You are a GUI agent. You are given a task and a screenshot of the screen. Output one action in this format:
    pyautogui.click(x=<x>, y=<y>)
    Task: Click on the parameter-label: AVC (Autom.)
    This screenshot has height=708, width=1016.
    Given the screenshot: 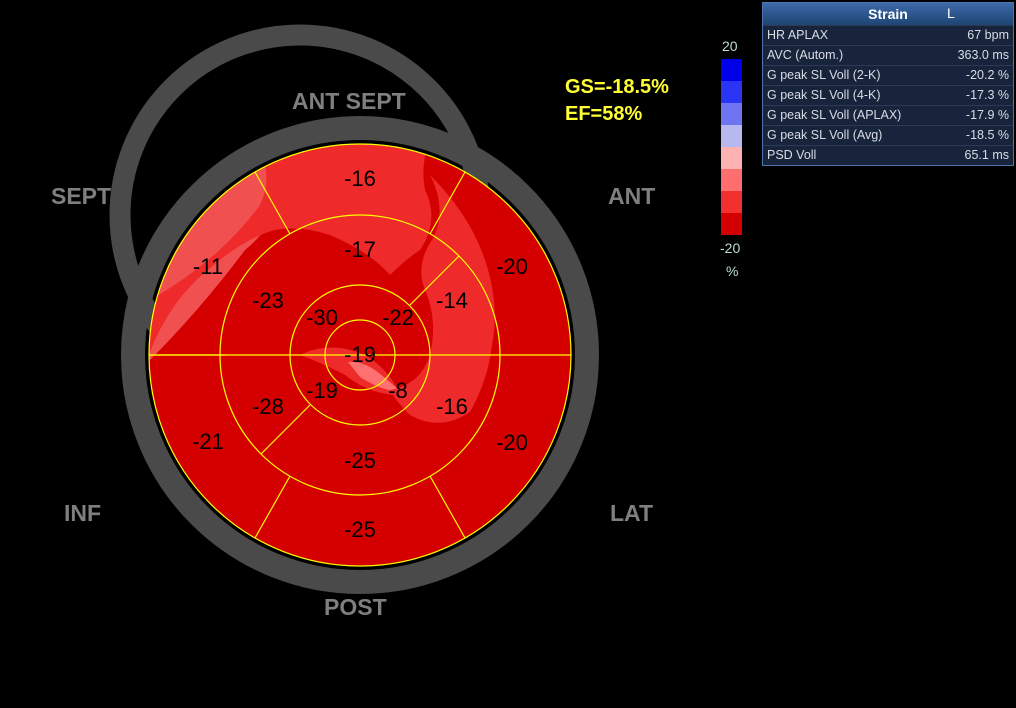 What is the action you would take?
    pyautogui.click(x=805, y=55)
    